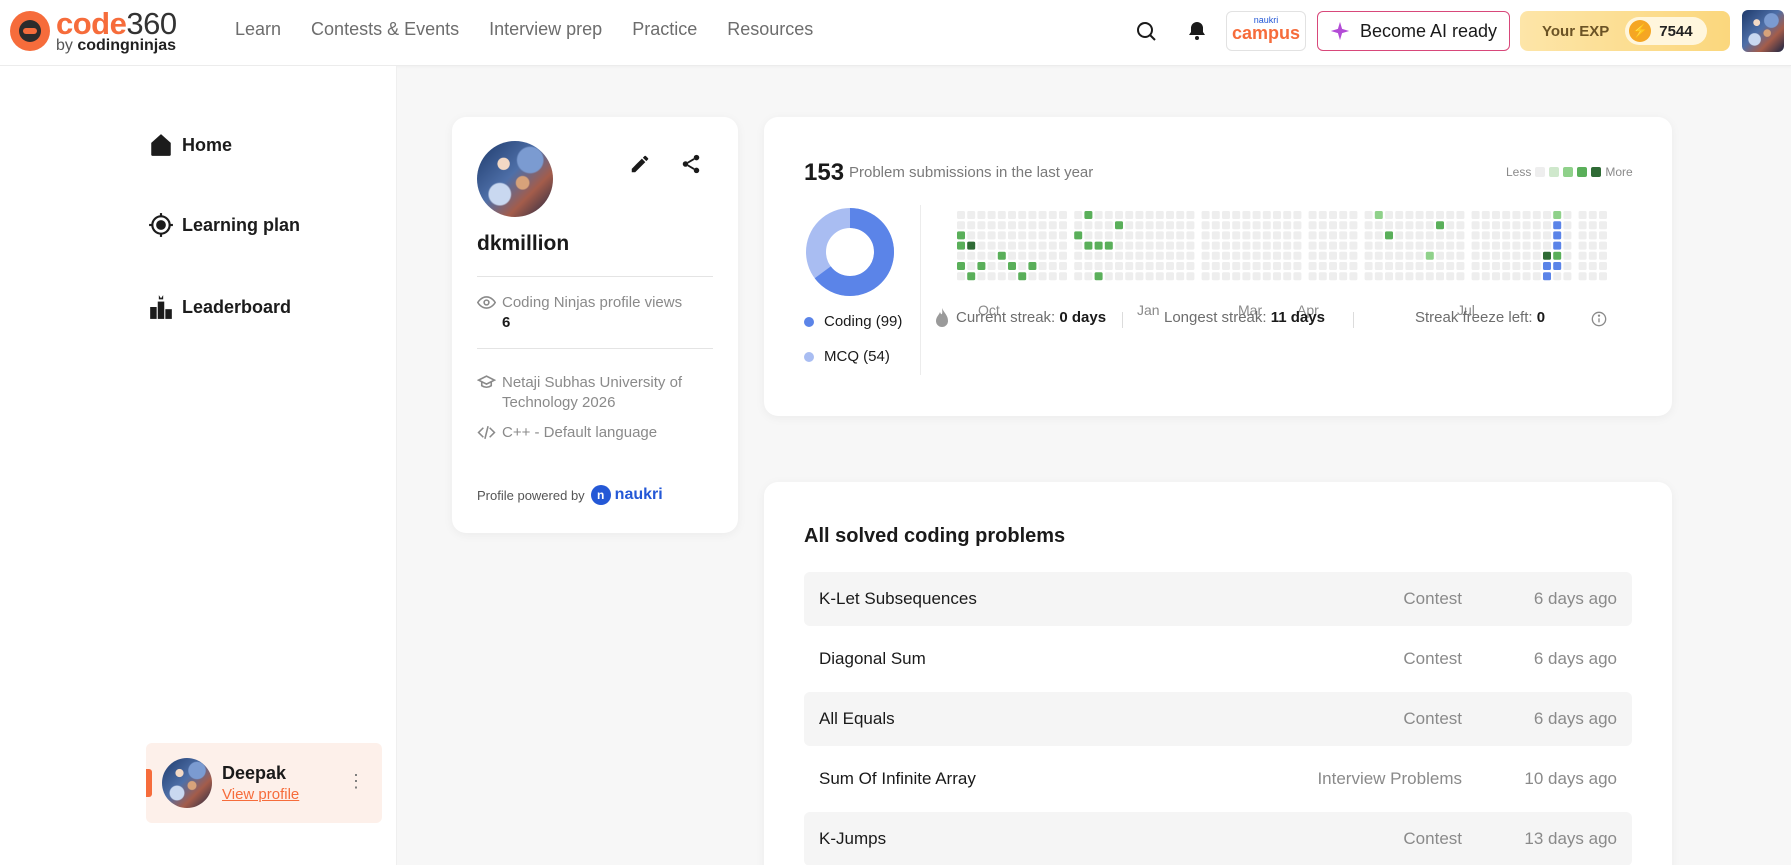 This screenshot has height=865, width=1791. What do you see at coordinates (1428, 30) in the screenshot?
I see `ai-button-label: Become AI ready` at bounding box center [1428, 30].